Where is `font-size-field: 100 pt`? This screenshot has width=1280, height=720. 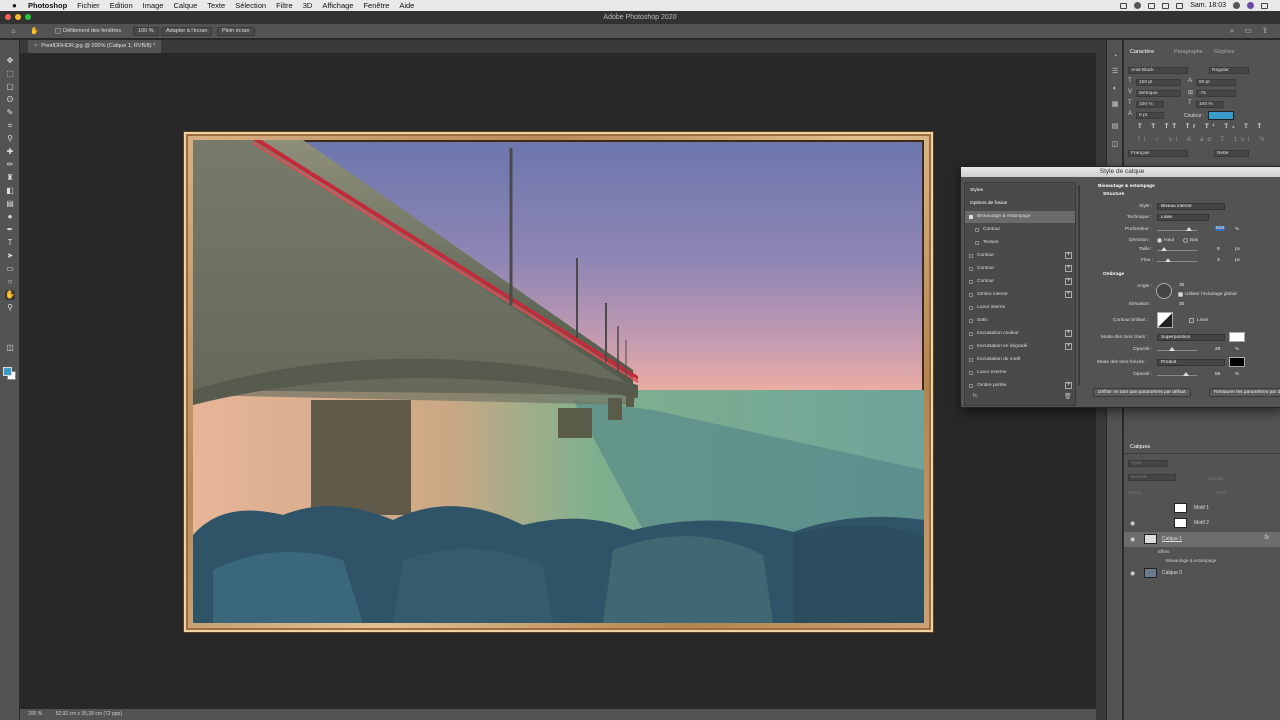
font-size-field: 100 pt is located at coordinates (1158, 82).